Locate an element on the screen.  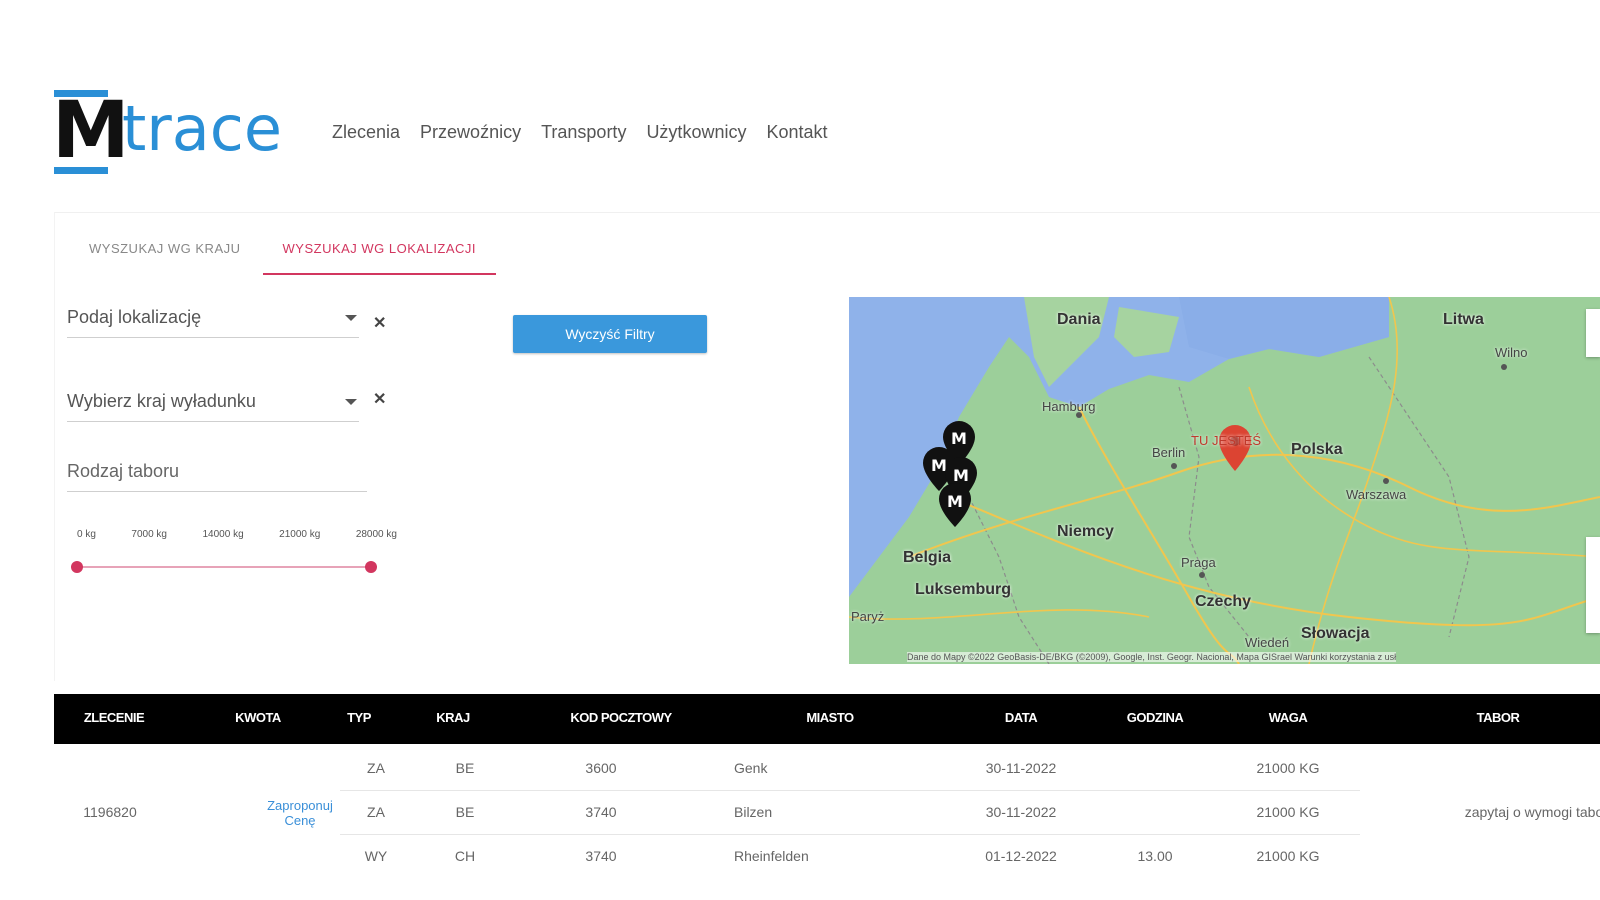
map-label: Czechy is located at coordinates (1223, 601).